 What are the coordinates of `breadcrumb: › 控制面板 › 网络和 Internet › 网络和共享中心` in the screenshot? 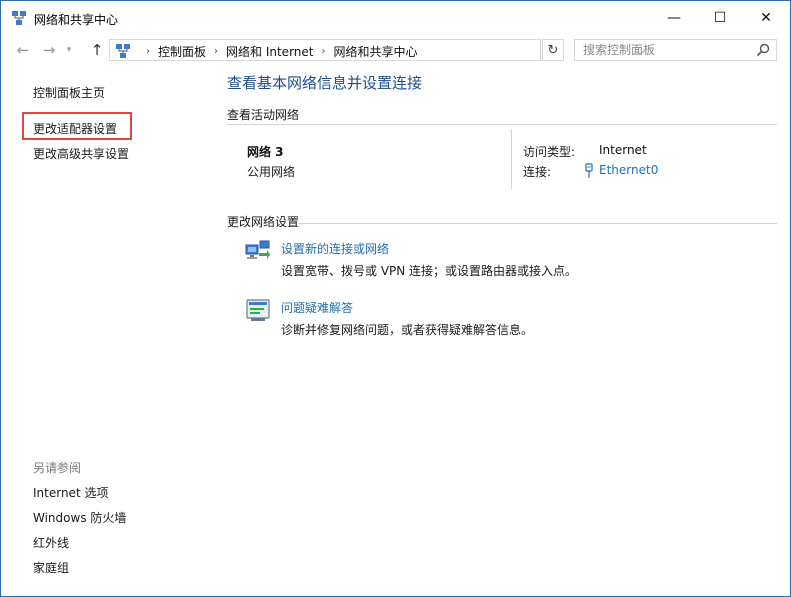 It's located at (278, 51).